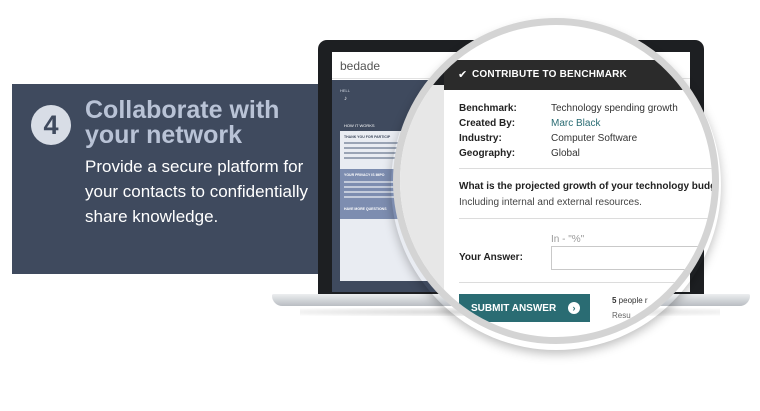 The width and height of the screenshot is (760, 411). What do you see at coordinates (491, 257) in the screenshot?
I see `answer-label: Your Answer:` at bounding box center [491, 257].